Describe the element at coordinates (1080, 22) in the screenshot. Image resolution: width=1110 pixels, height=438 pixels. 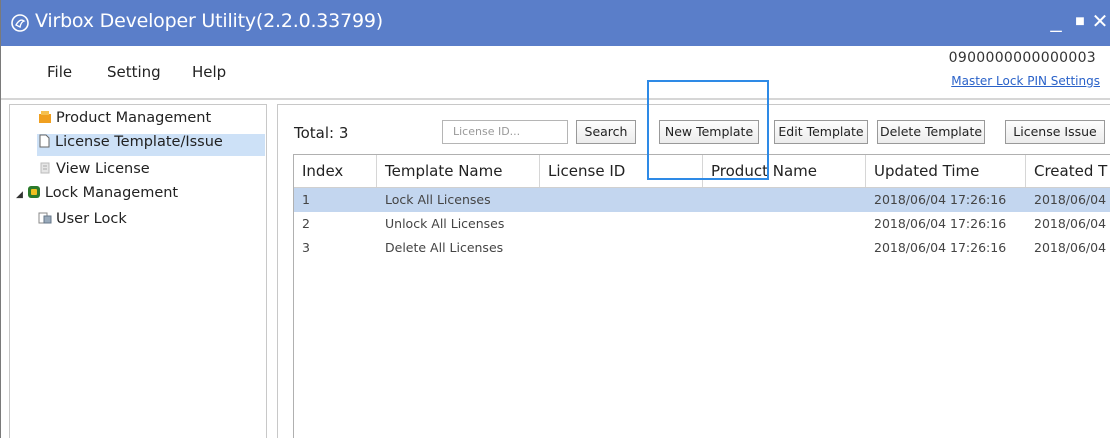
I see `maximize-button: ■` at that location.